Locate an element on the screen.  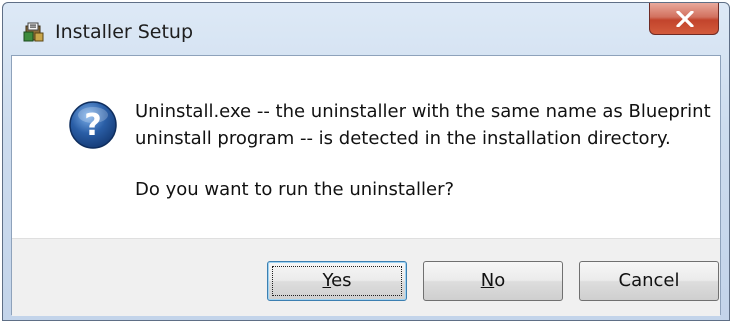
cancel-button: Cancel is located at coordinates (649, 281).